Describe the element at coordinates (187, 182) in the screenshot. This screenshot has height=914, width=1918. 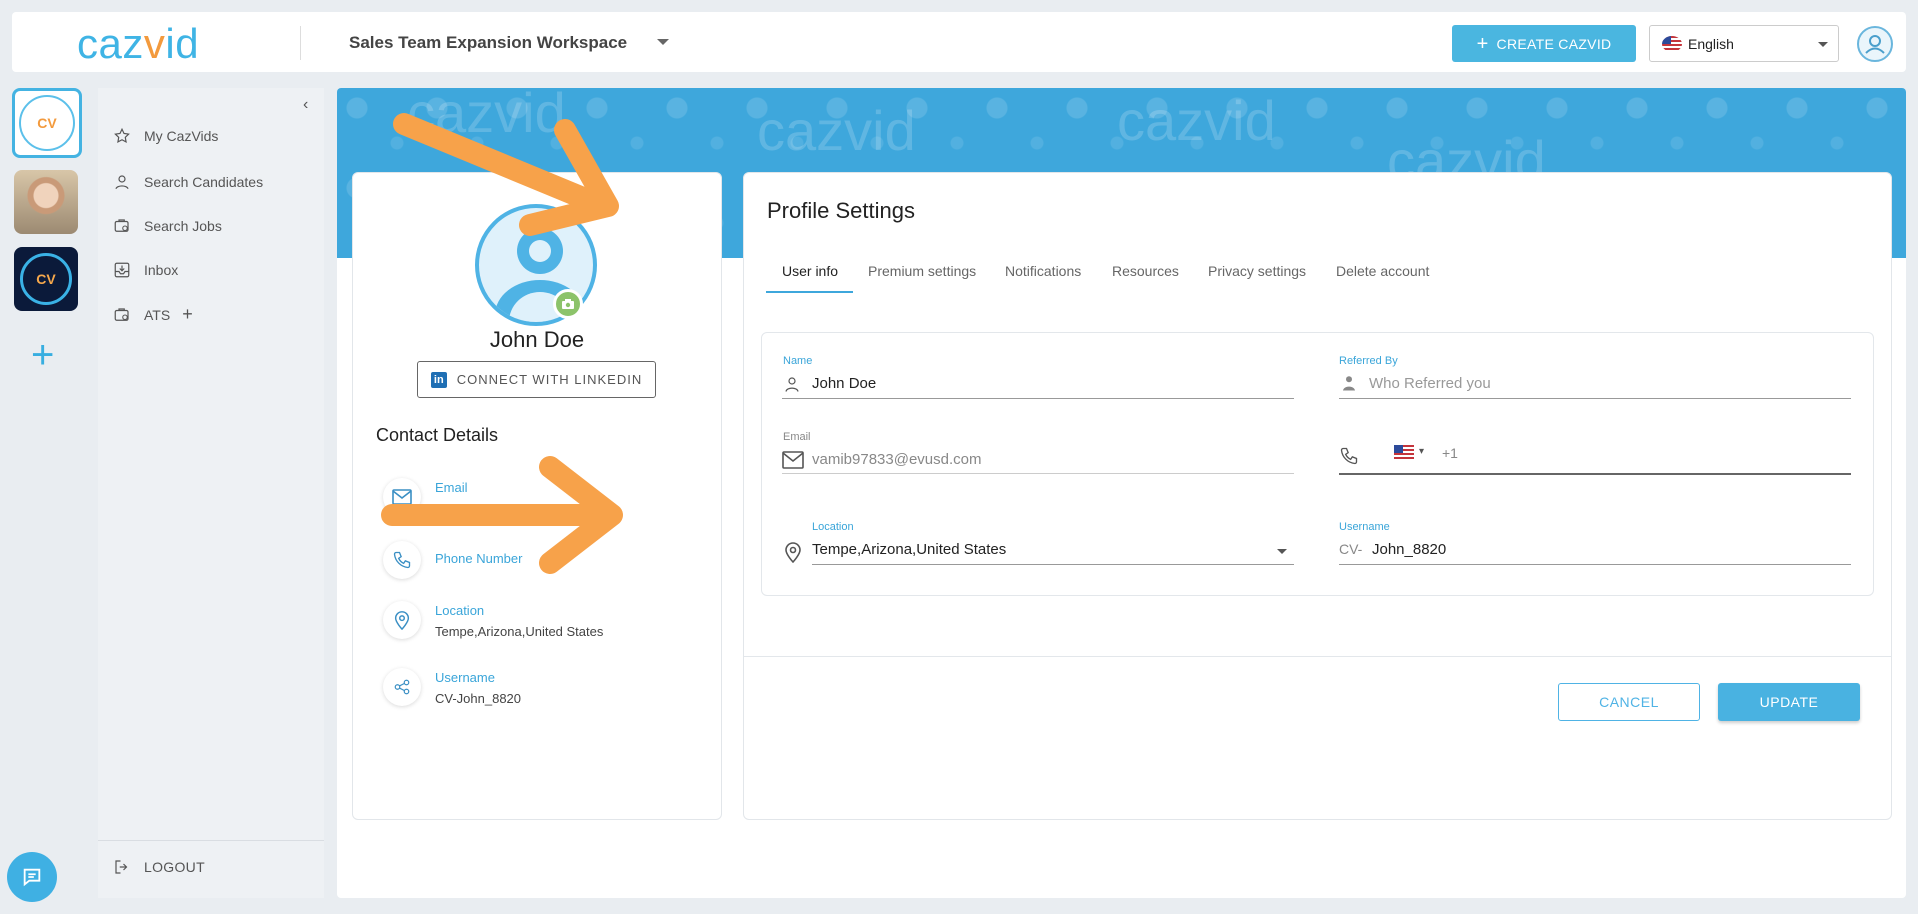
I see `sidebar-item-search-candidates: Search Candidates` at that location.